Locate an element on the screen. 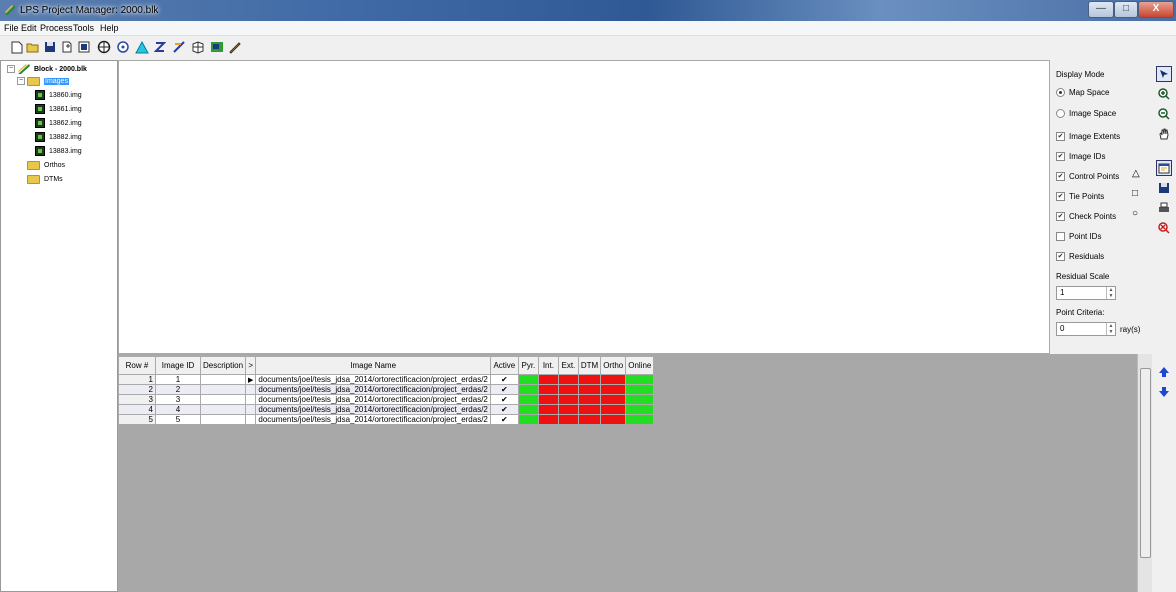 The width and height of the screenshot is (1176, 592). tree-image-item: 13862.img is located at coordinates (58, 123).